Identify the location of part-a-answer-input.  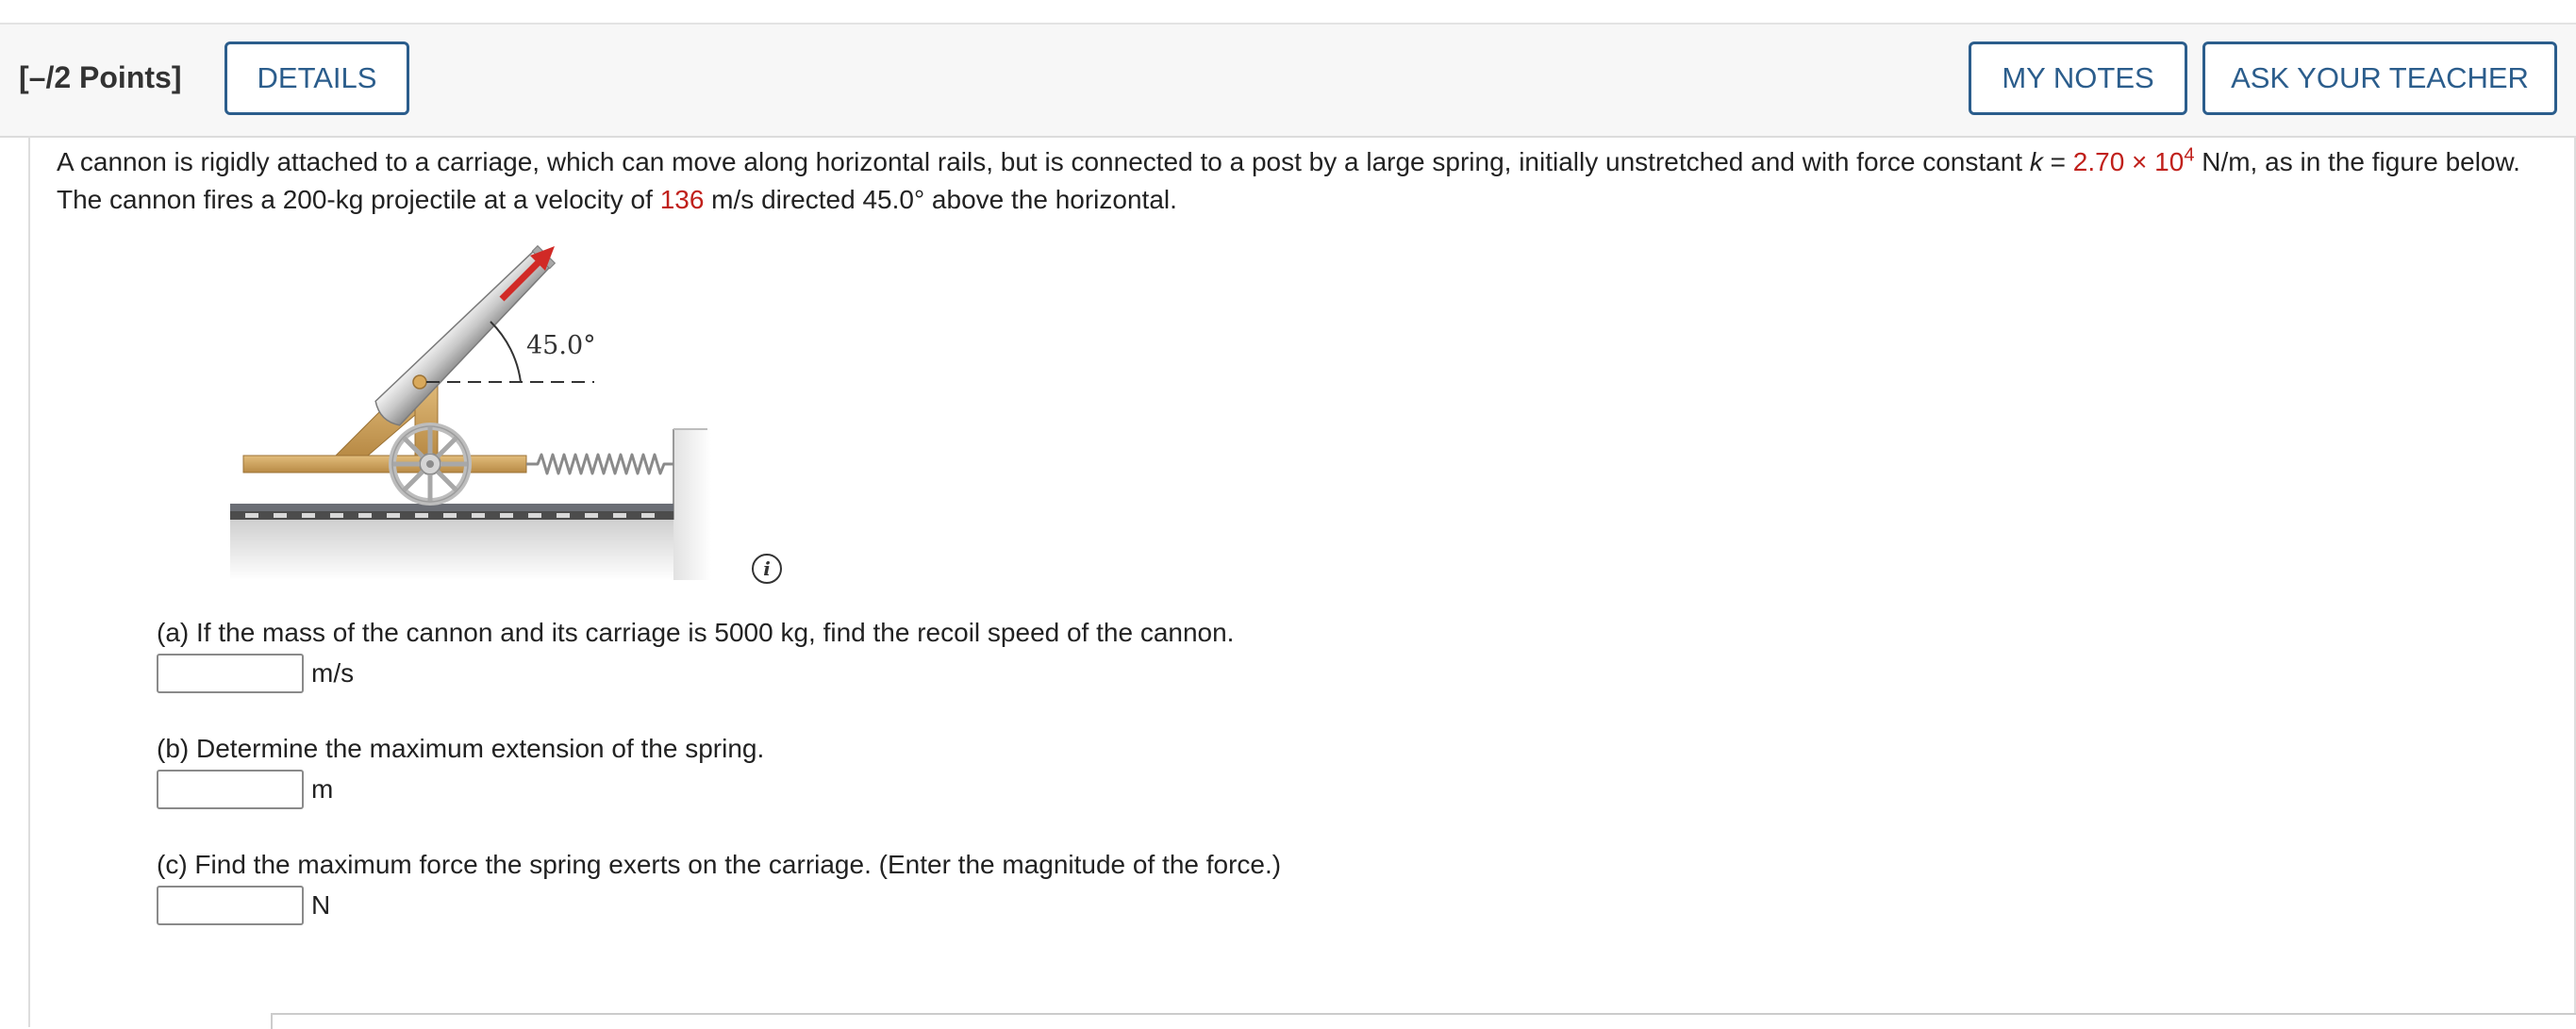
(230, 673).